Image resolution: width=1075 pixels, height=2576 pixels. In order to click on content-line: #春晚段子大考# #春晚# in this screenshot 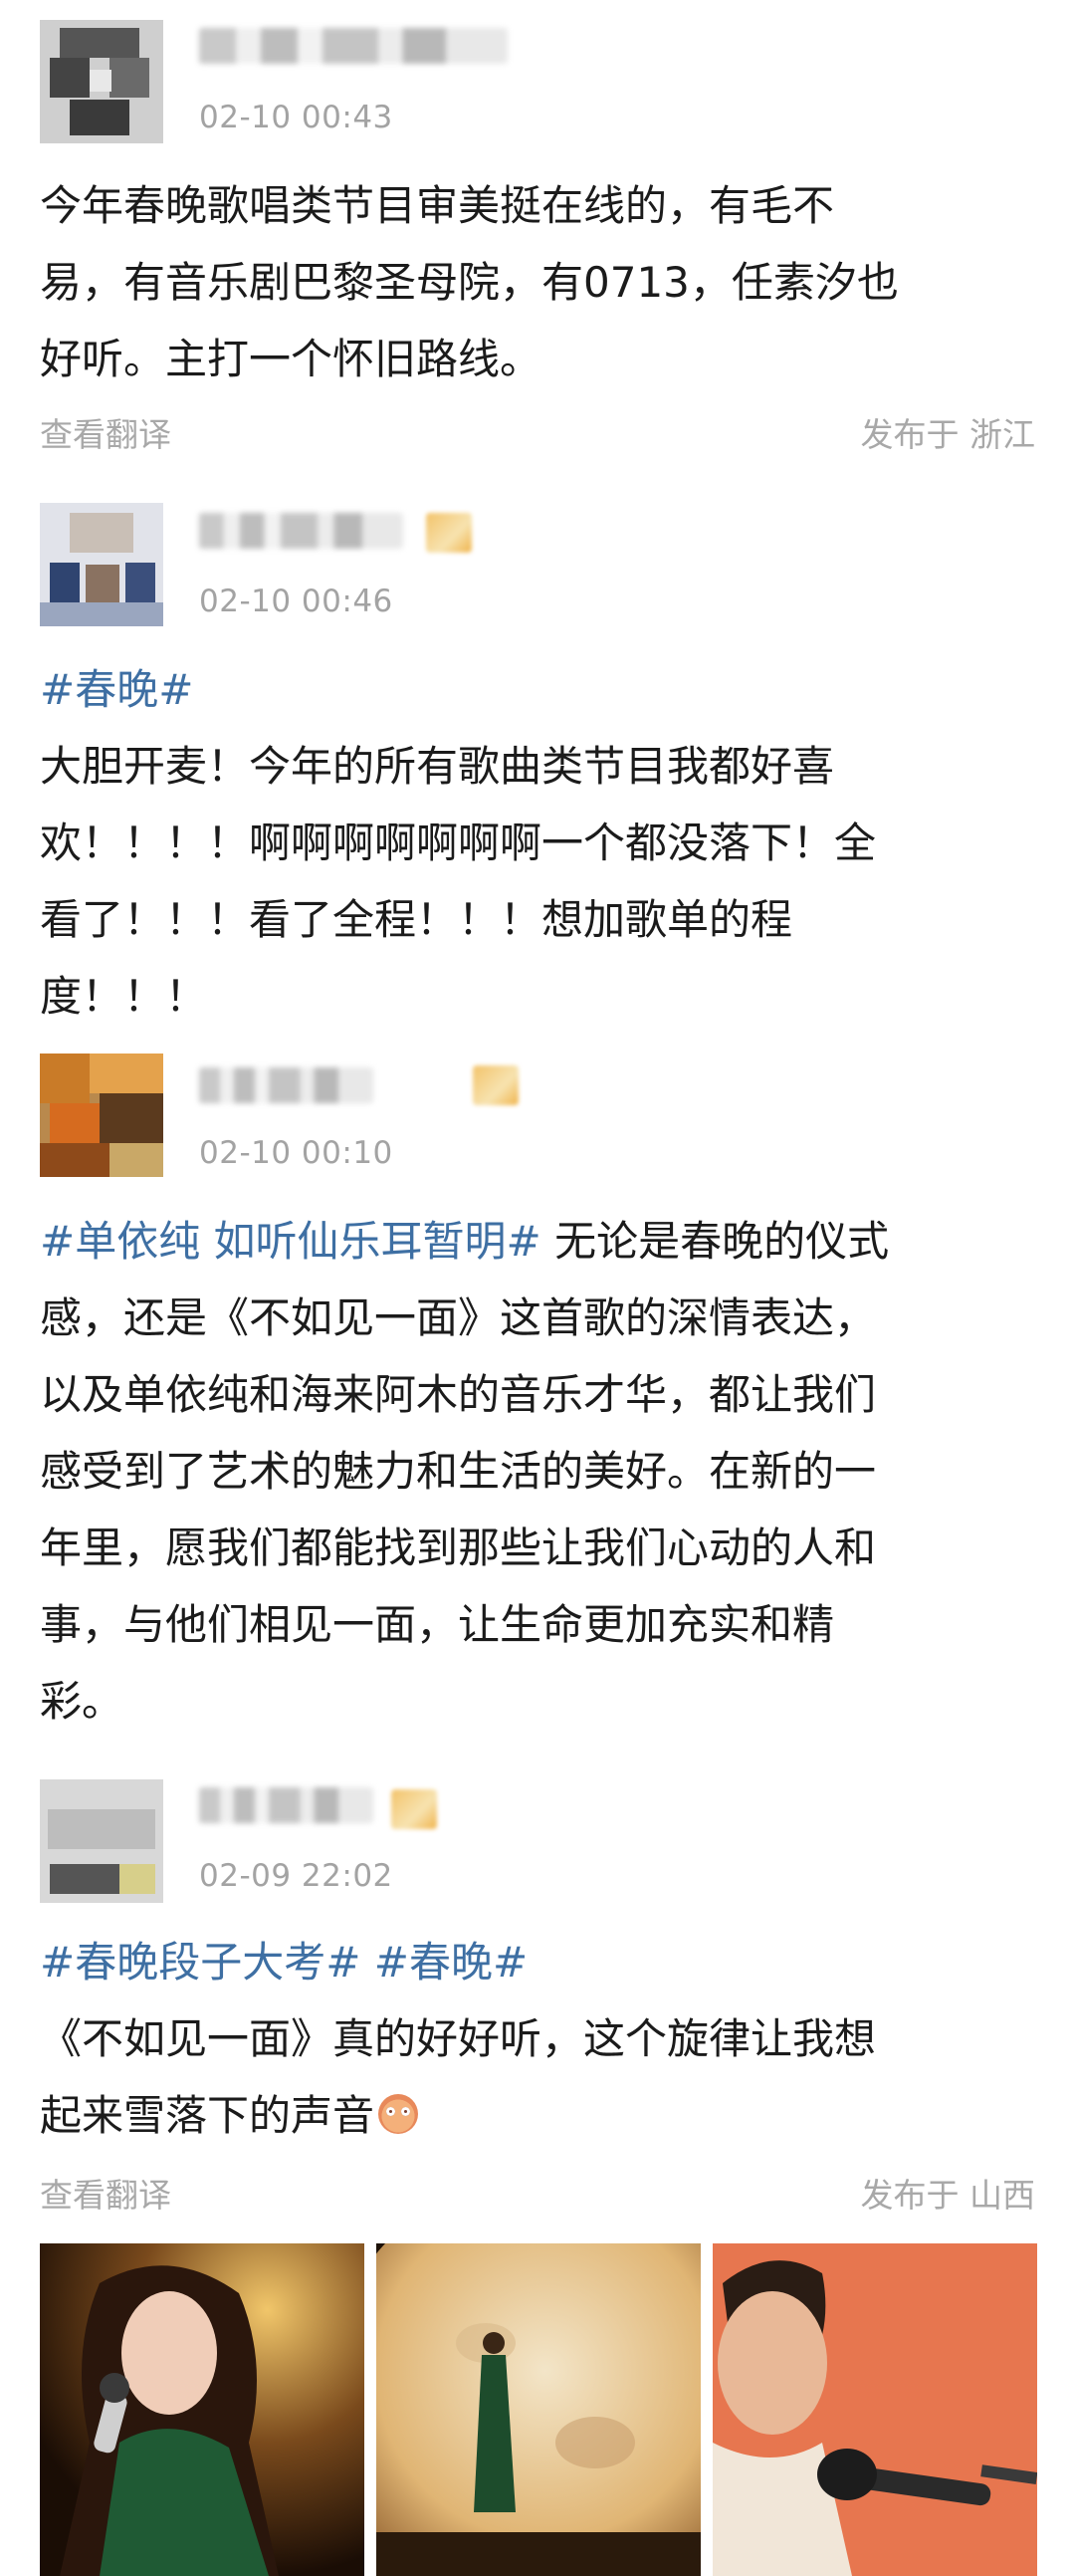, I will do `click(537, 1962)`.